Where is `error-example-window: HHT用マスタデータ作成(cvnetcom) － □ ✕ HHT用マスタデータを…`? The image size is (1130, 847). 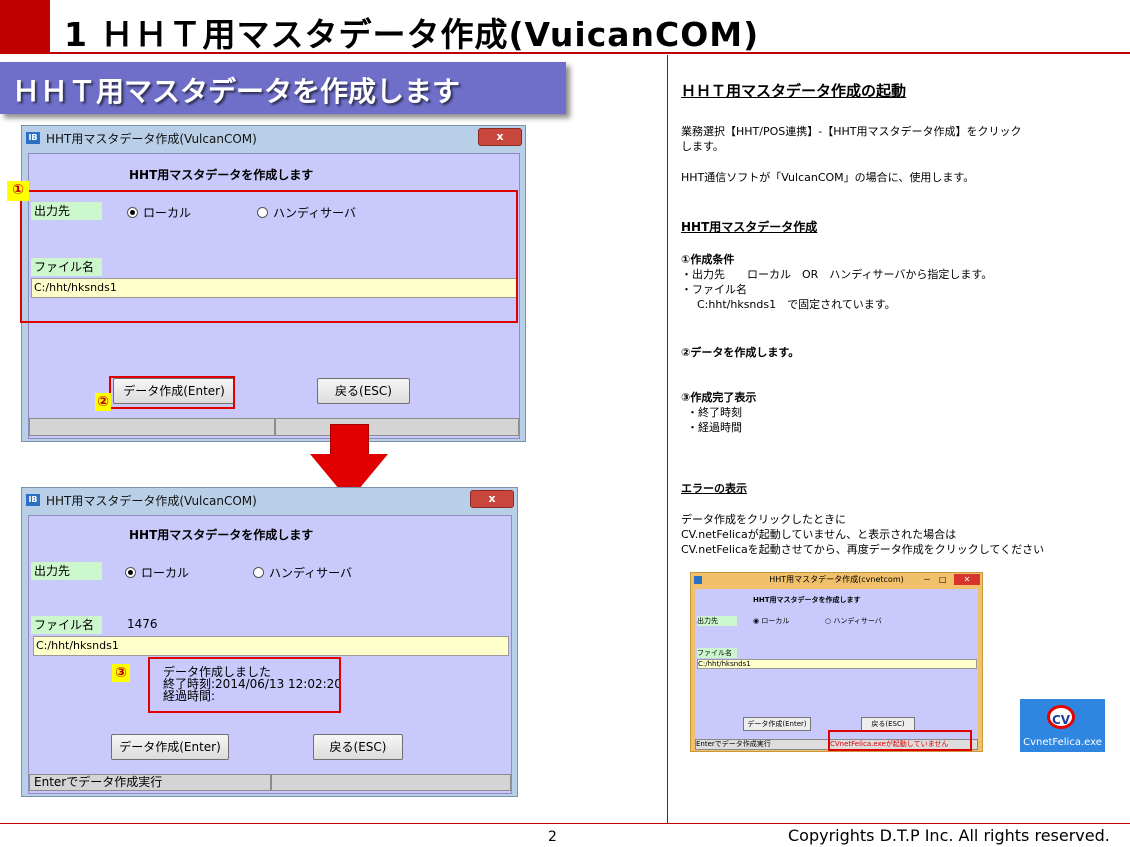
error-example-window: HHT用マスタデータ作成(cvnetcom) － □ ✕ HHT用マスタデータを… is located at coordinates (836, 662).